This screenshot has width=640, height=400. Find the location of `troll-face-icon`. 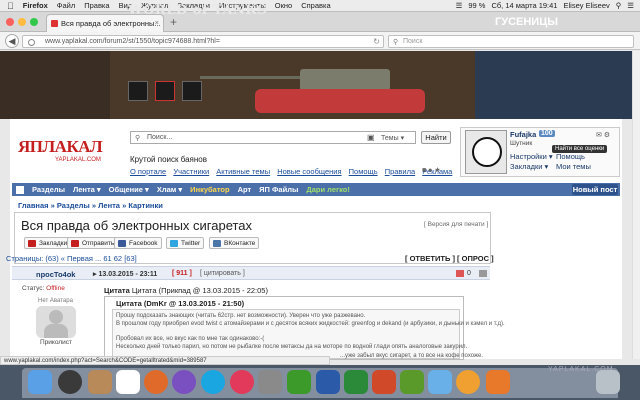

troll-face-icon is located at coordinates (487, 152).